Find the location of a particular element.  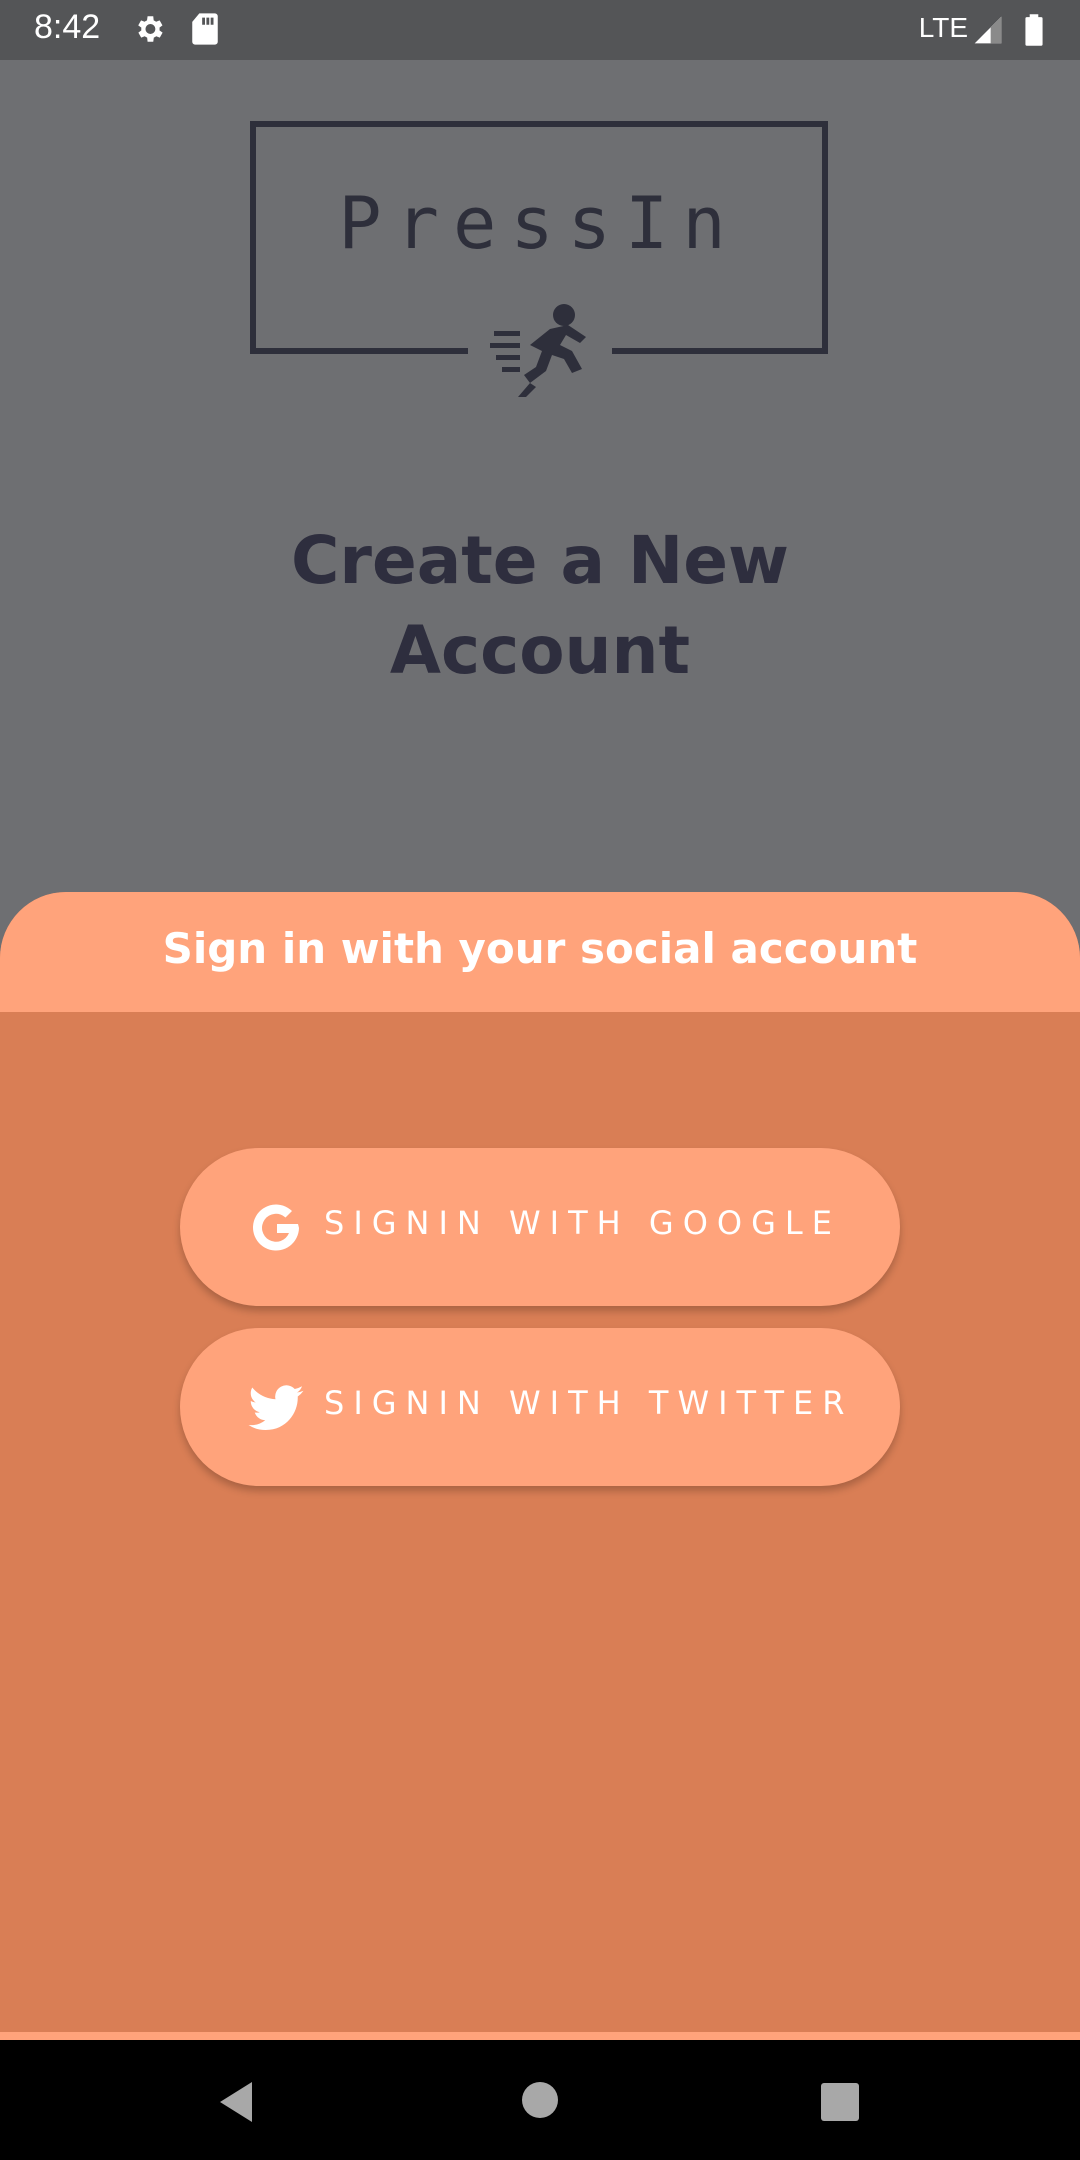

back-icon is located at coordinates (236, 2104).